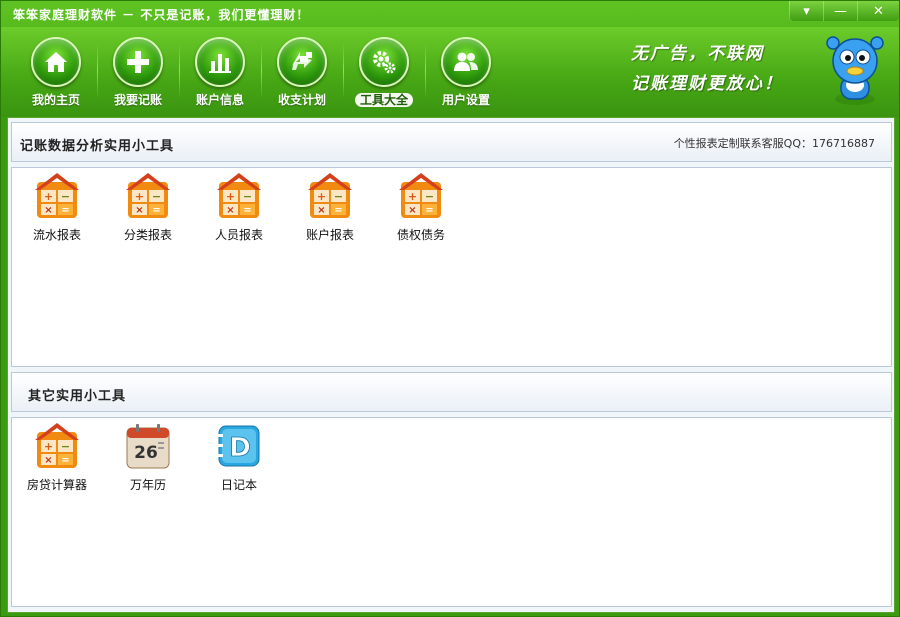 The width and height of the screenshot is (900, 617). Describe the element at coordinates (301, 100) in the screenshot. I see `nav-item-label: 收支计划` at that location.